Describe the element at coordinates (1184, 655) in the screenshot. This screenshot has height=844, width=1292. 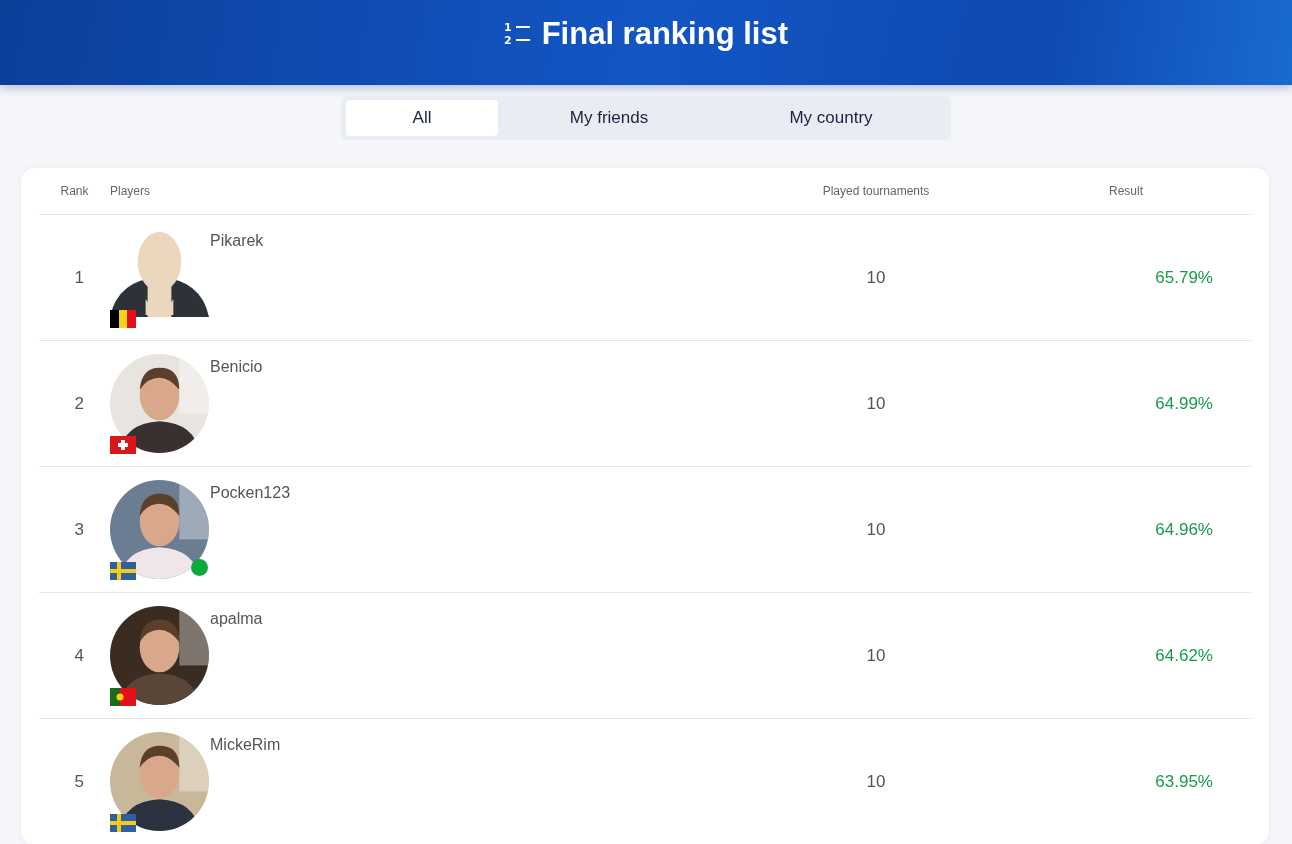
I see `result-percent: 64.62%` at that location.